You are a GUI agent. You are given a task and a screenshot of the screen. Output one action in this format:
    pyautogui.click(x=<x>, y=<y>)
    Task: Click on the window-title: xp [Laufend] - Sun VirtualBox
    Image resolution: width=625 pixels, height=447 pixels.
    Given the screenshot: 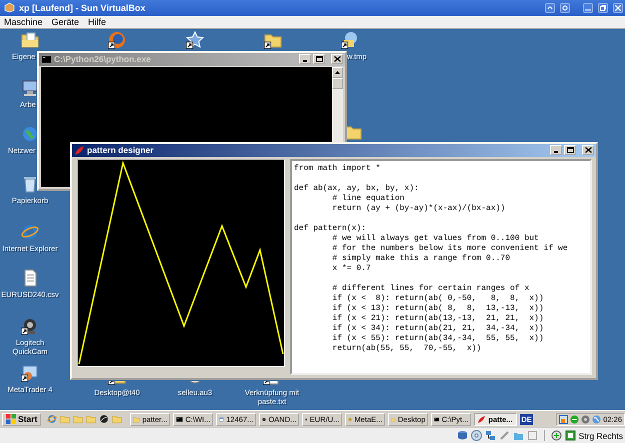 What is the action you would take?
    pyautogui.click(x=82, y=7)
    